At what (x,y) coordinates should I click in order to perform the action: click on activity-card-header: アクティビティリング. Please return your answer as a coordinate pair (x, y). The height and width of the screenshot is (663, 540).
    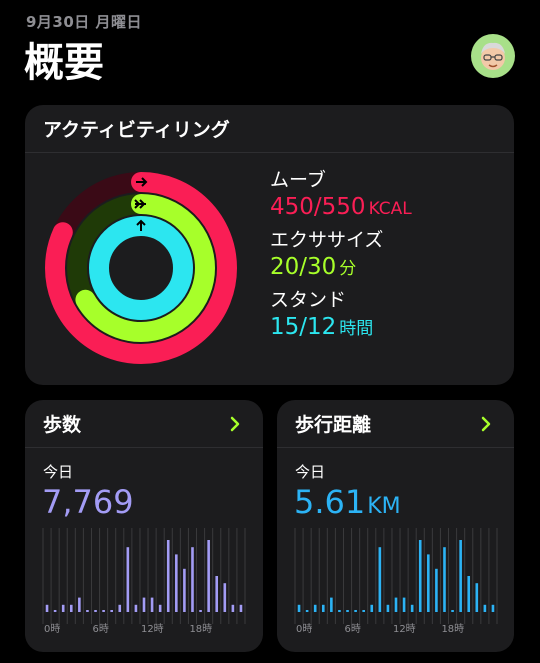
    Looking at the image, I should click on (269, 129).